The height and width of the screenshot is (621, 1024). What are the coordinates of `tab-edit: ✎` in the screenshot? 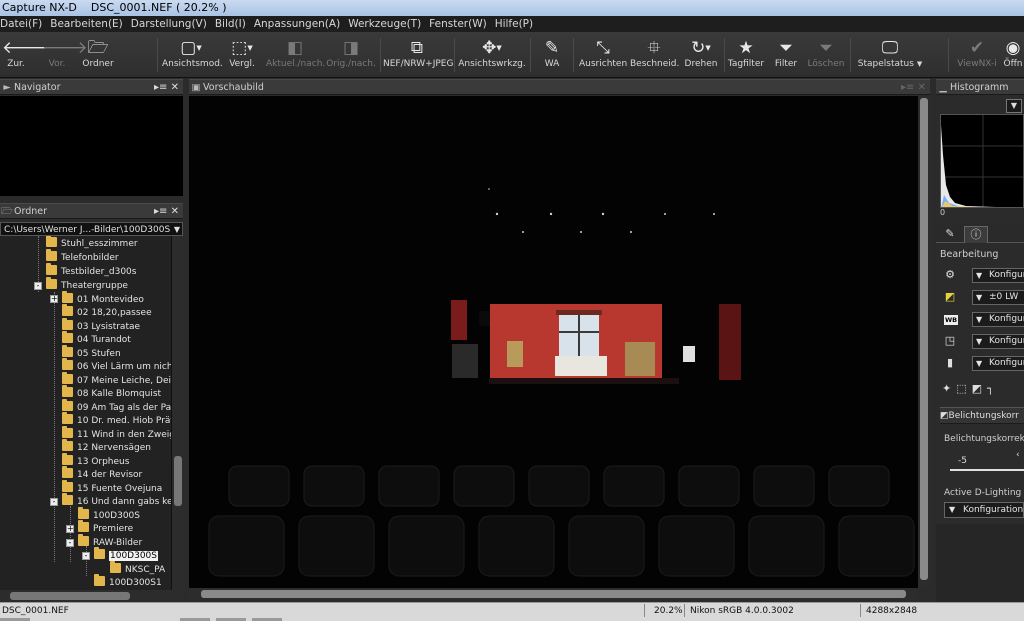 It's located at (950, 234).